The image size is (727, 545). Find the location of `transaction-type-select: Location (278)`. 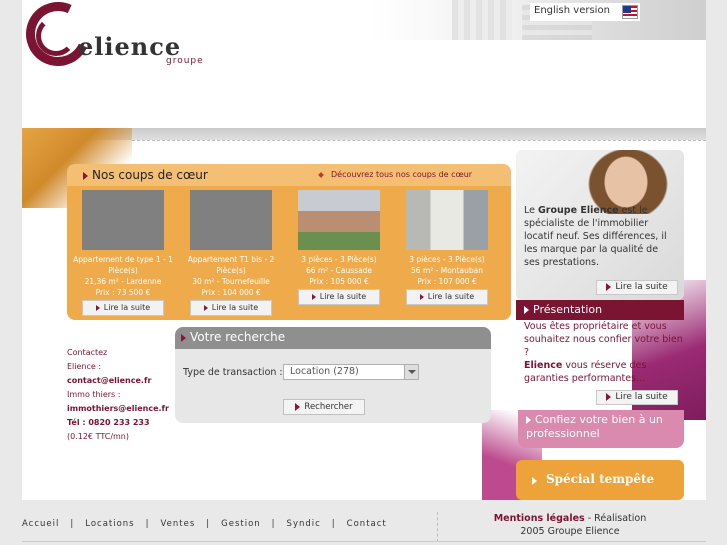

transaction-type-select: Location (278) is located at coordinates (351, 372).